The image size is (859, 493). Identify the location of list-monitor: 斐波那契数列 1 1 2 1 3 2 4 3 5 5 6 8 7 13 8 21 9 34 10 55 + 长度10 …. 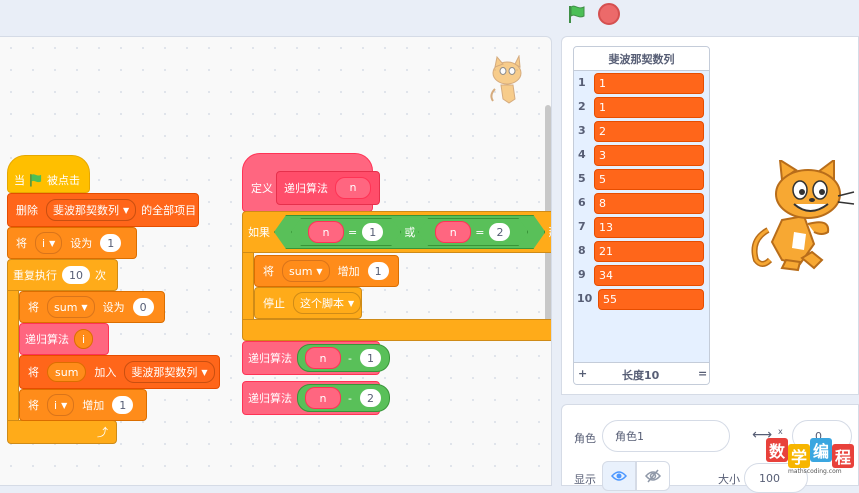
(641, 215).